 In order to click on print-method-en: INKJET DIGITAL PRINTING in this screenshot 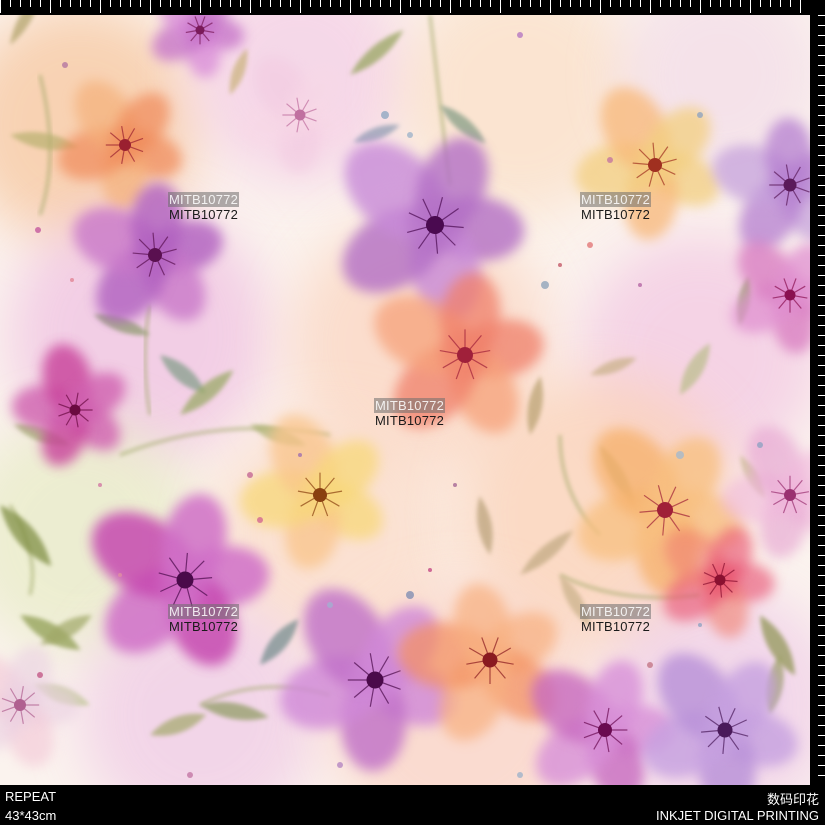, I will do `click(737, 815)`.